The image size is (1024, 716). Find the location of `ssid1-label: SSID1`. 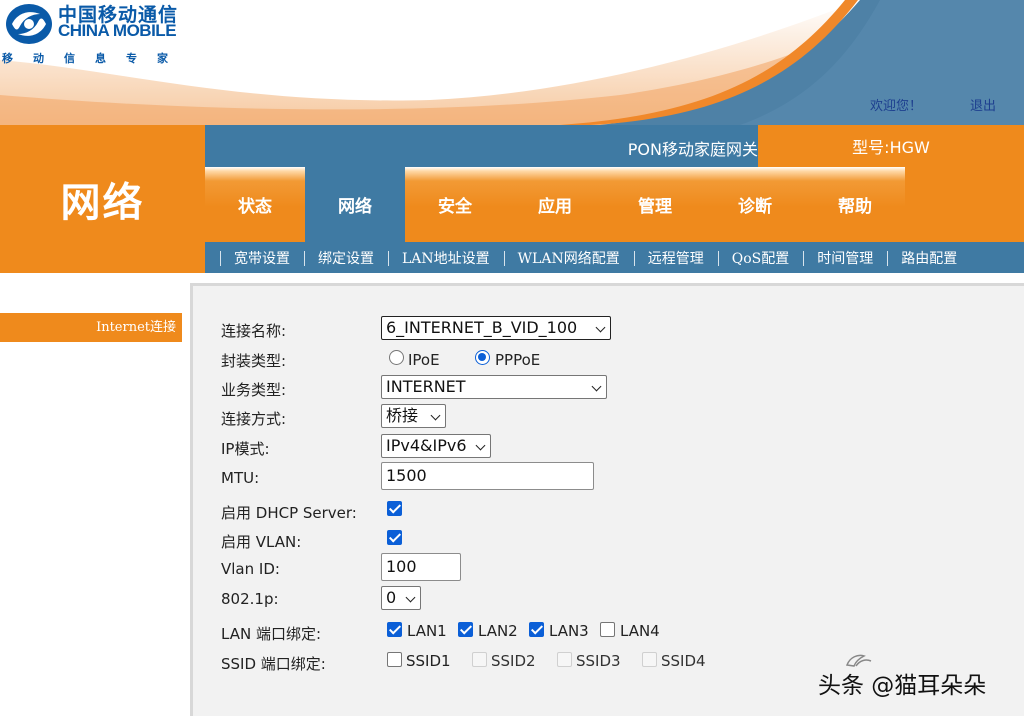

ssid1-label: SSID1 is located at coordinates (428, 661).